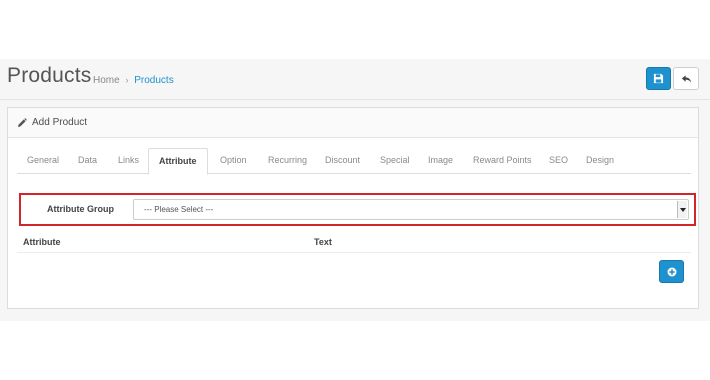  Describe the element at coordinates (128, 161) in the screenshot. I see `tab-links: Links` at that location.